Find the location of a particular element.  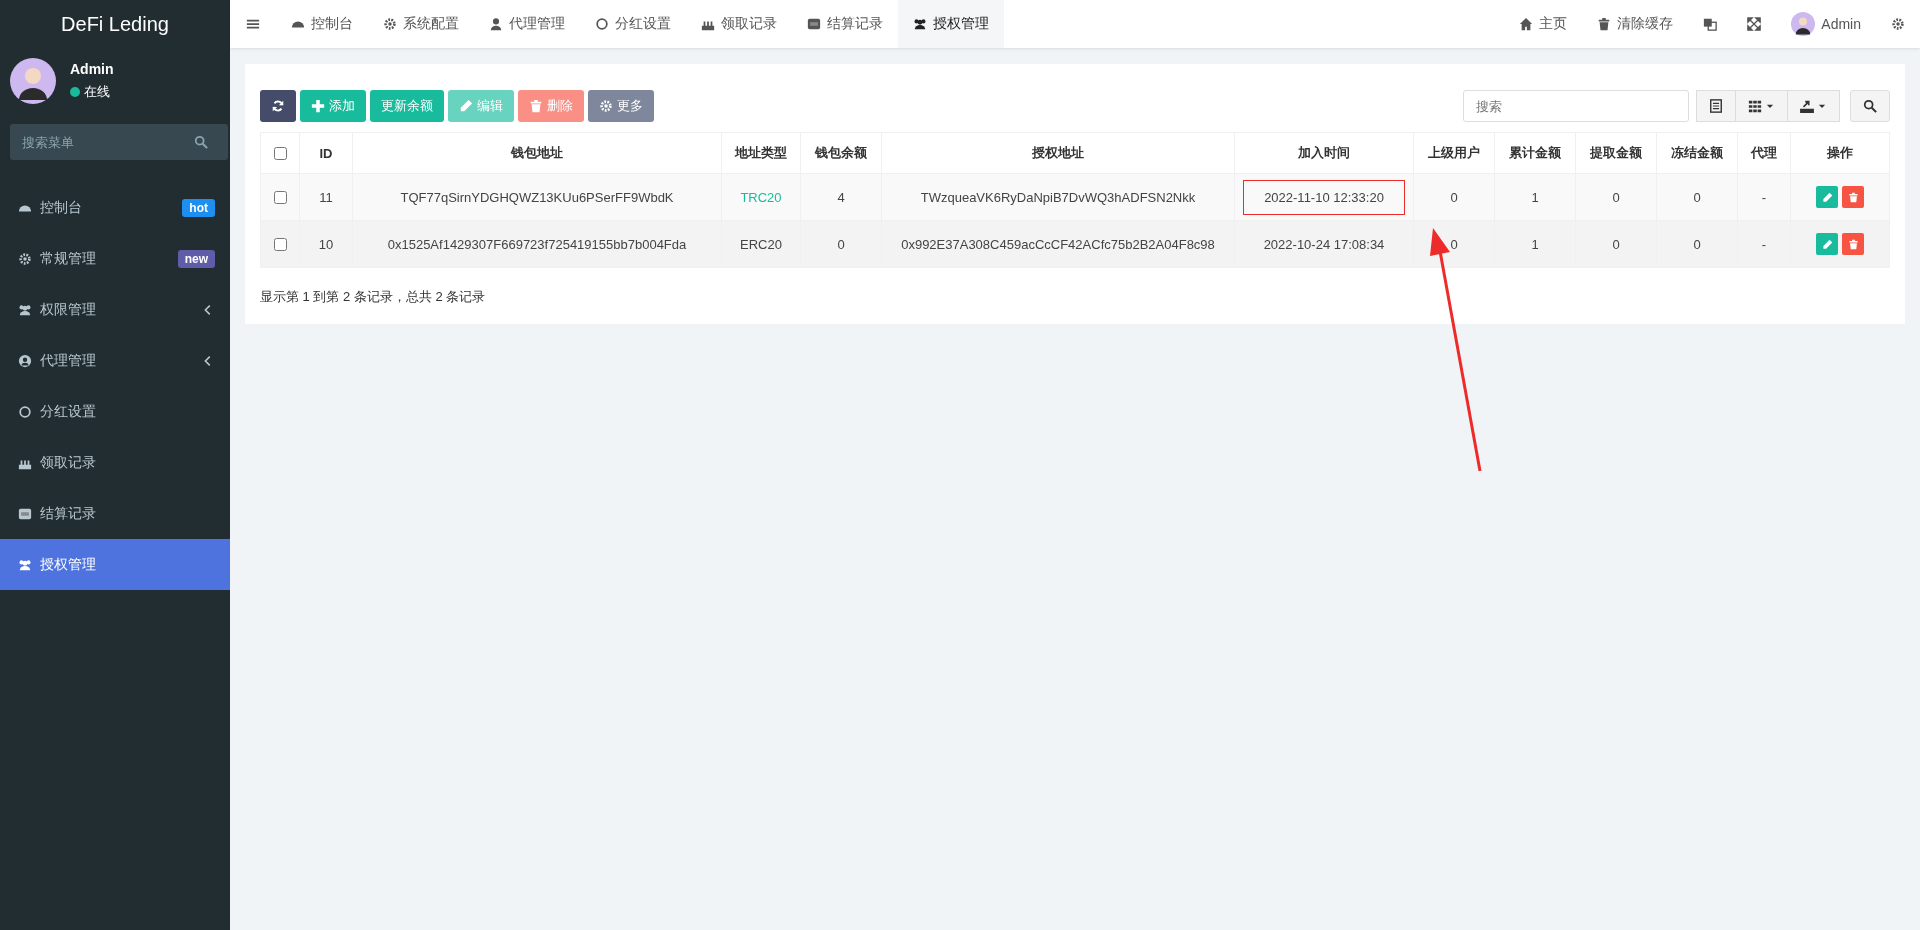

user-name: Admin is located at coordinates (92, 69).